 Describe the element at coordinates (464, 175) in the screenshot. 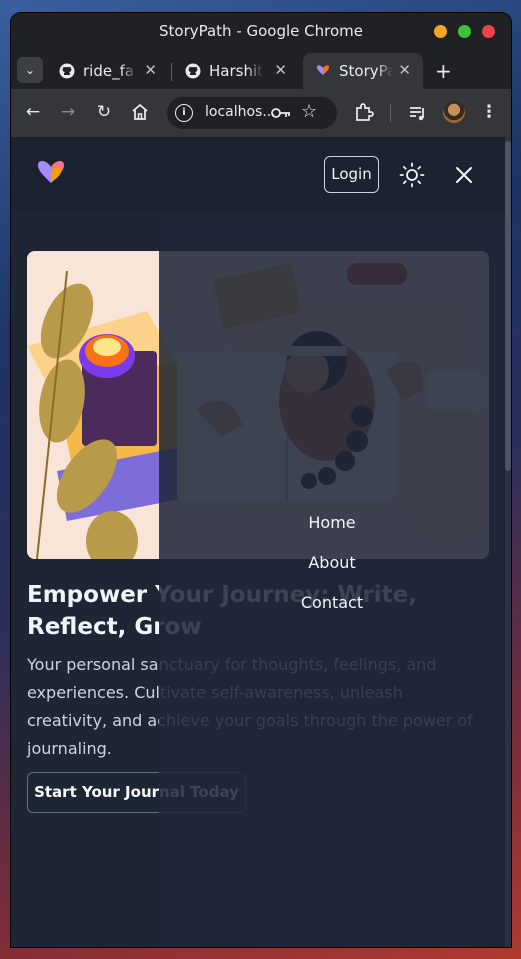

I see `close-icon` at that location.